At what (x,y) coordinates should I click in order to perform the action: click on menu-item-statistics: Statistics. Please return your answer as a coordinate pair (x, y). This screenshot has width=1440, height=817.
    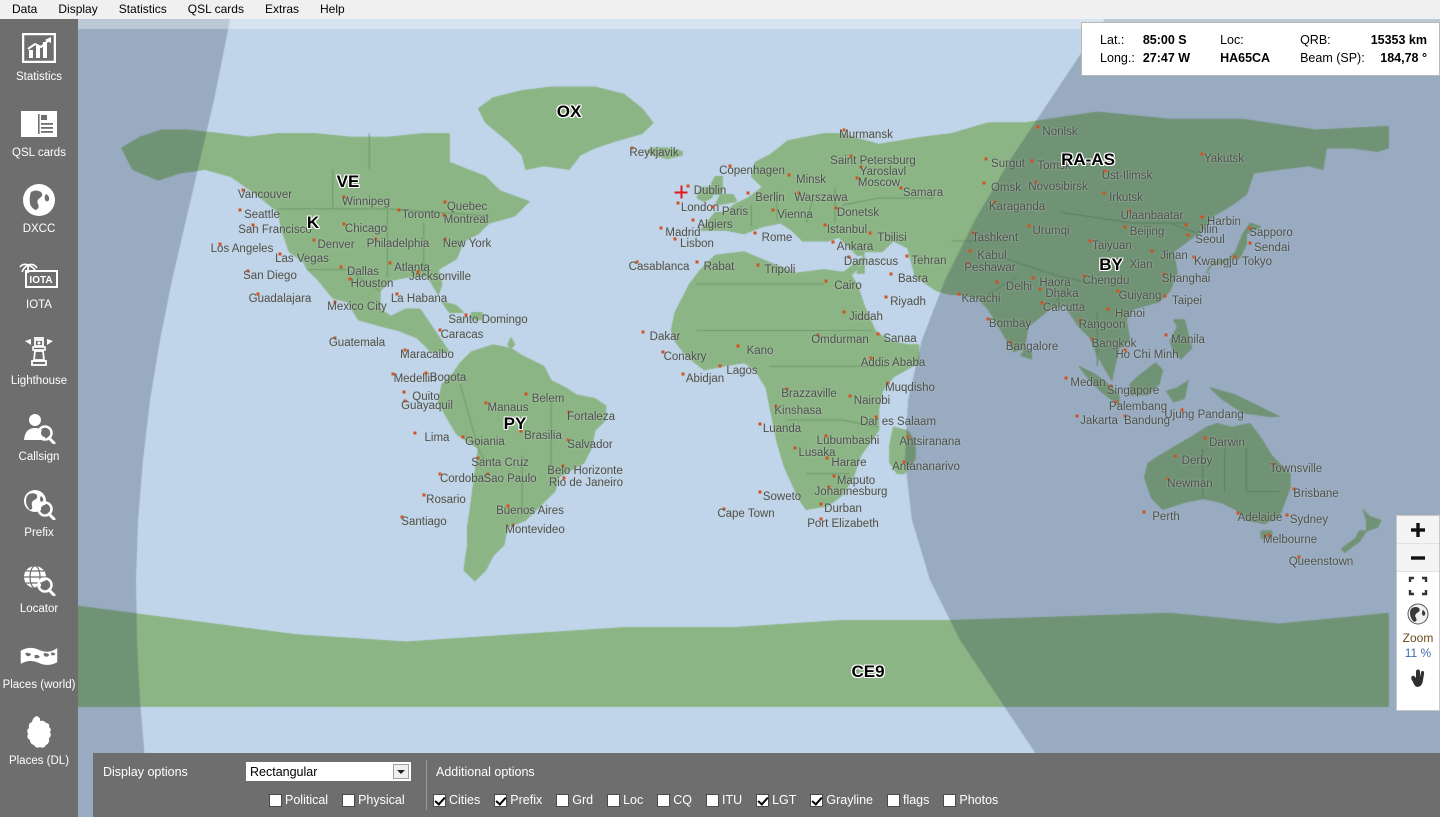
    Looking at the image, I should click on (143, 10).